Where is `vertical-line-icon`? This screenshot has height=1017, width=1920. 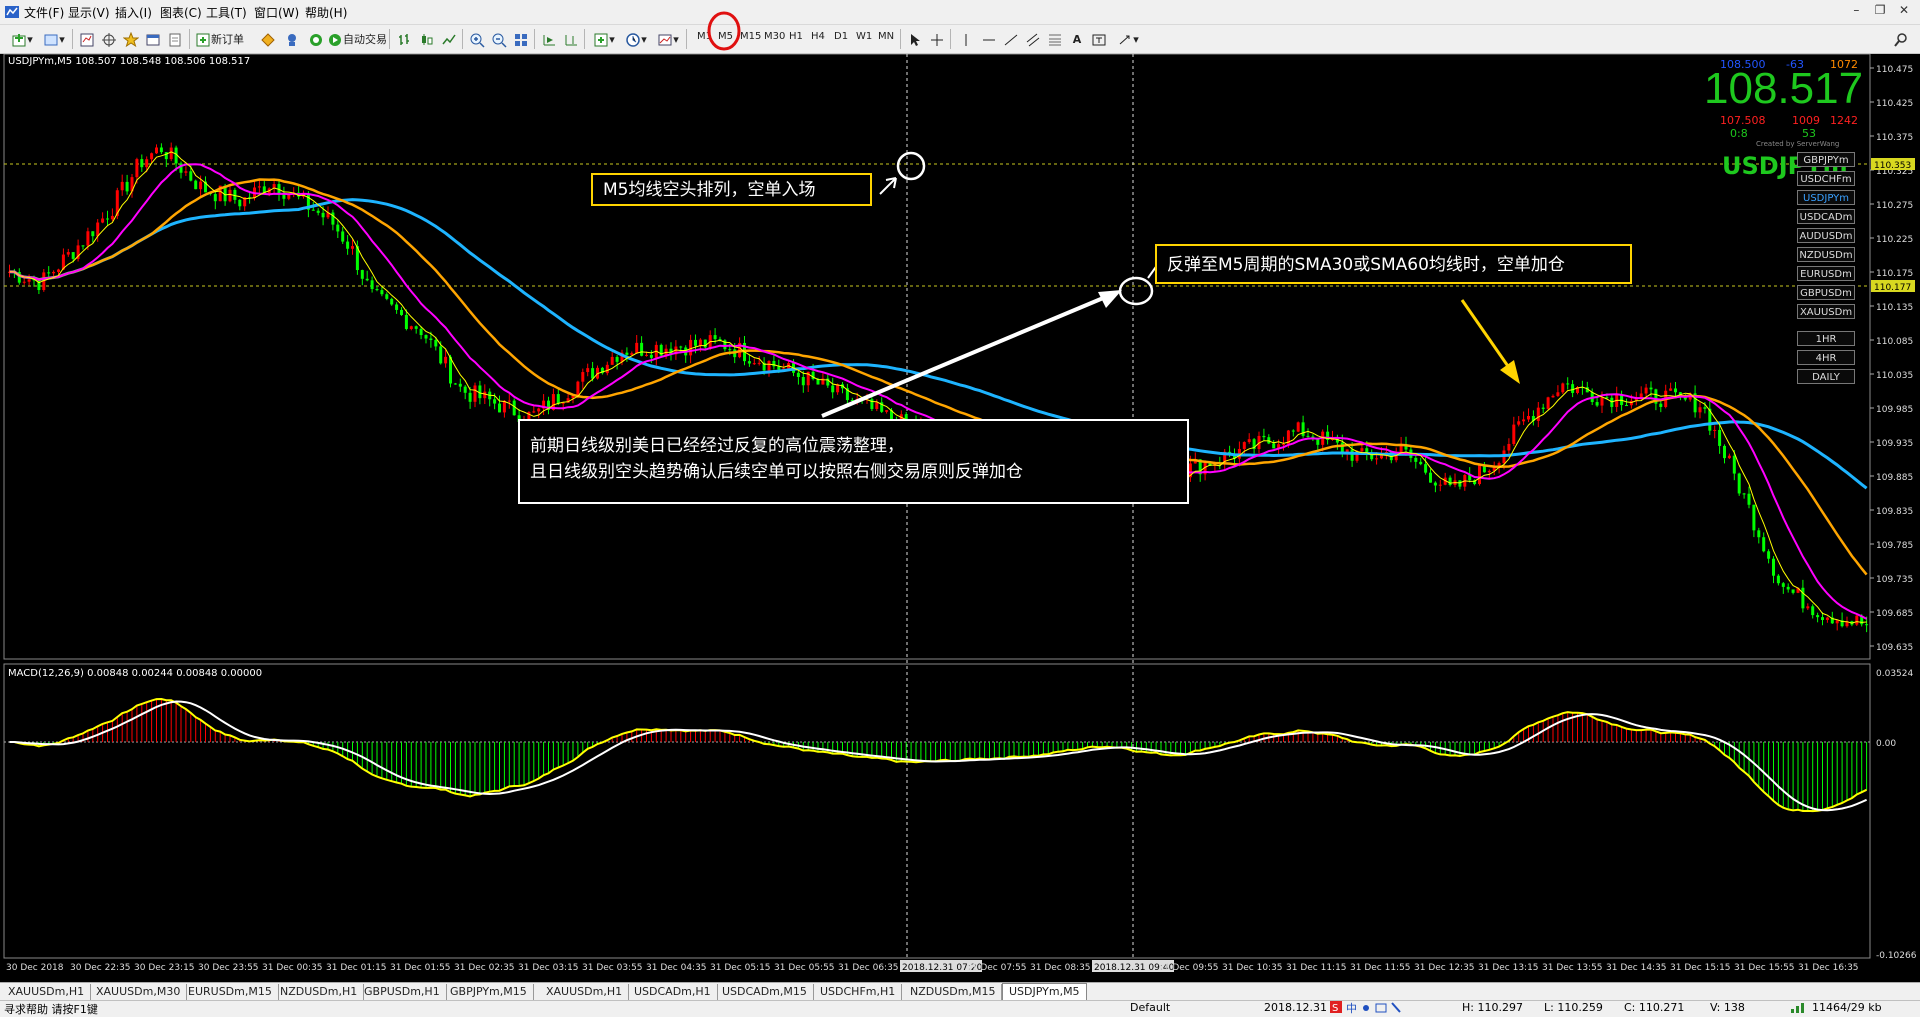 vertical-line-icon is located at coordinates (966, 40).